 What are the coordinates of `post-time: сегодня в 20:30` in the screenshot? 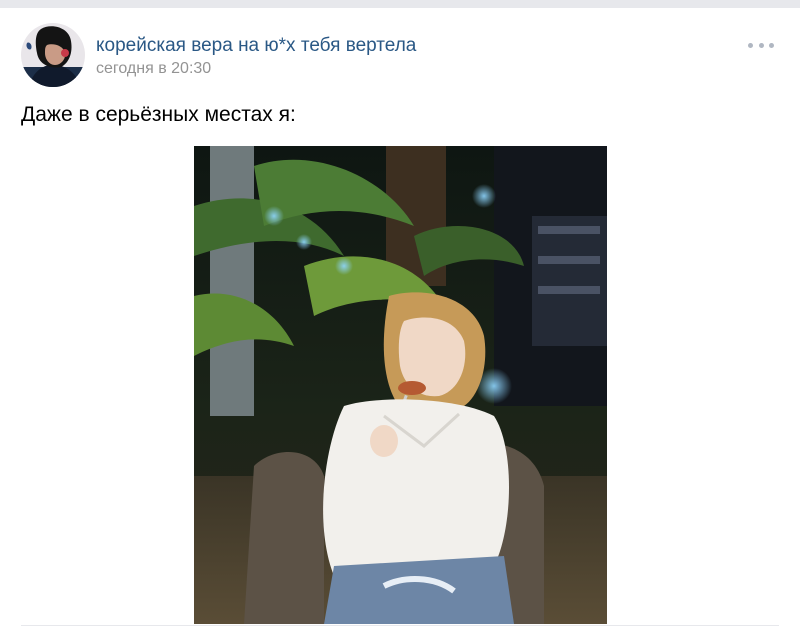 It's located at (153, 69).